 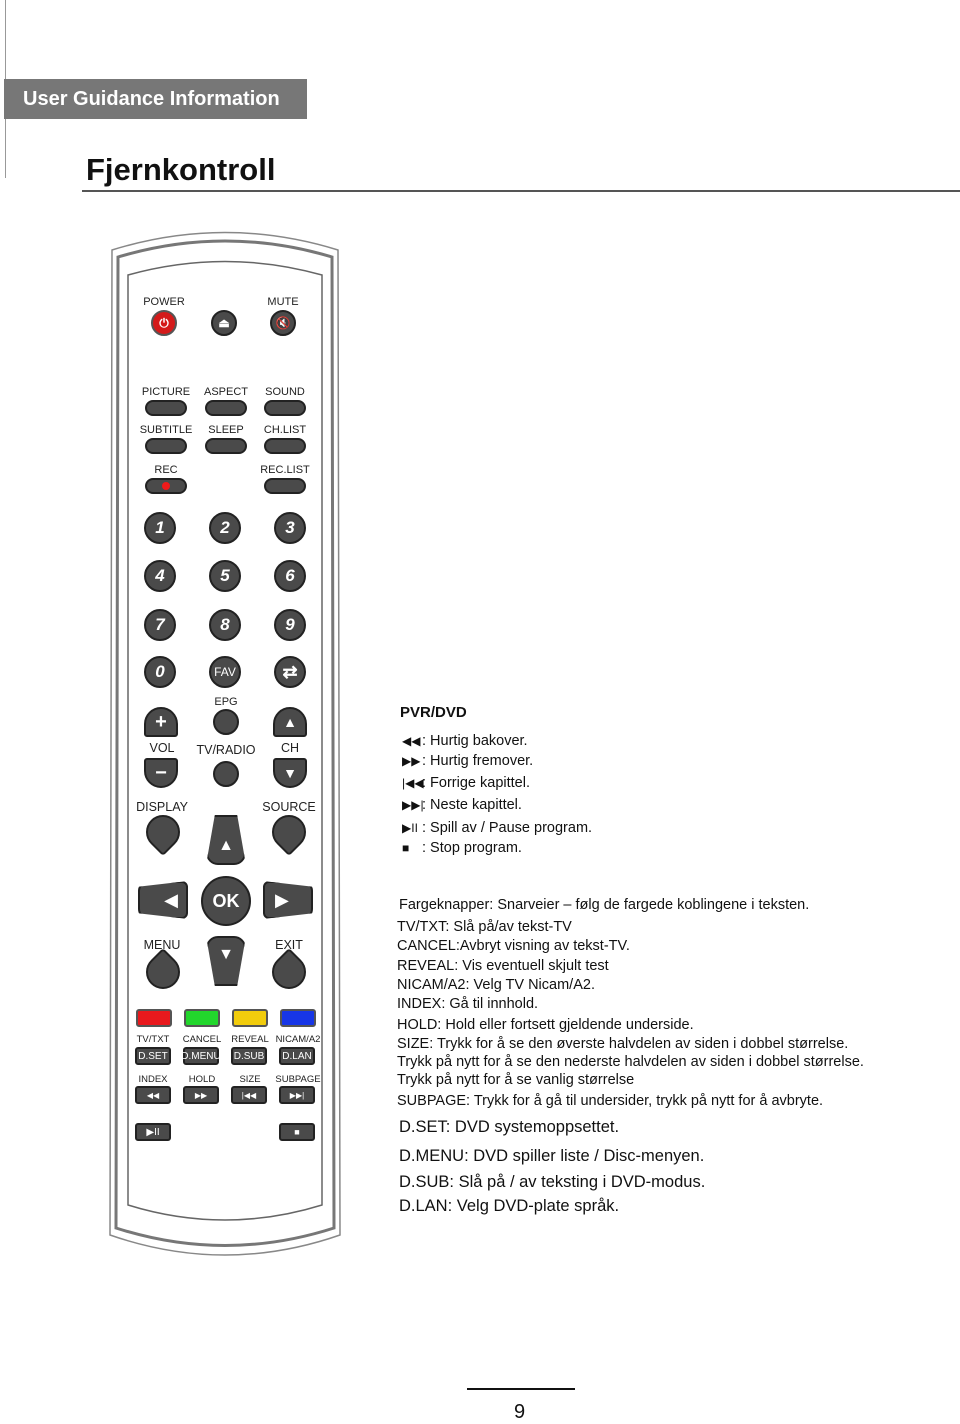 What do you see at coordinates (250, 1079) in the screenshot?
I see `size-label: SIZE` at bounding box center [250, 1079].